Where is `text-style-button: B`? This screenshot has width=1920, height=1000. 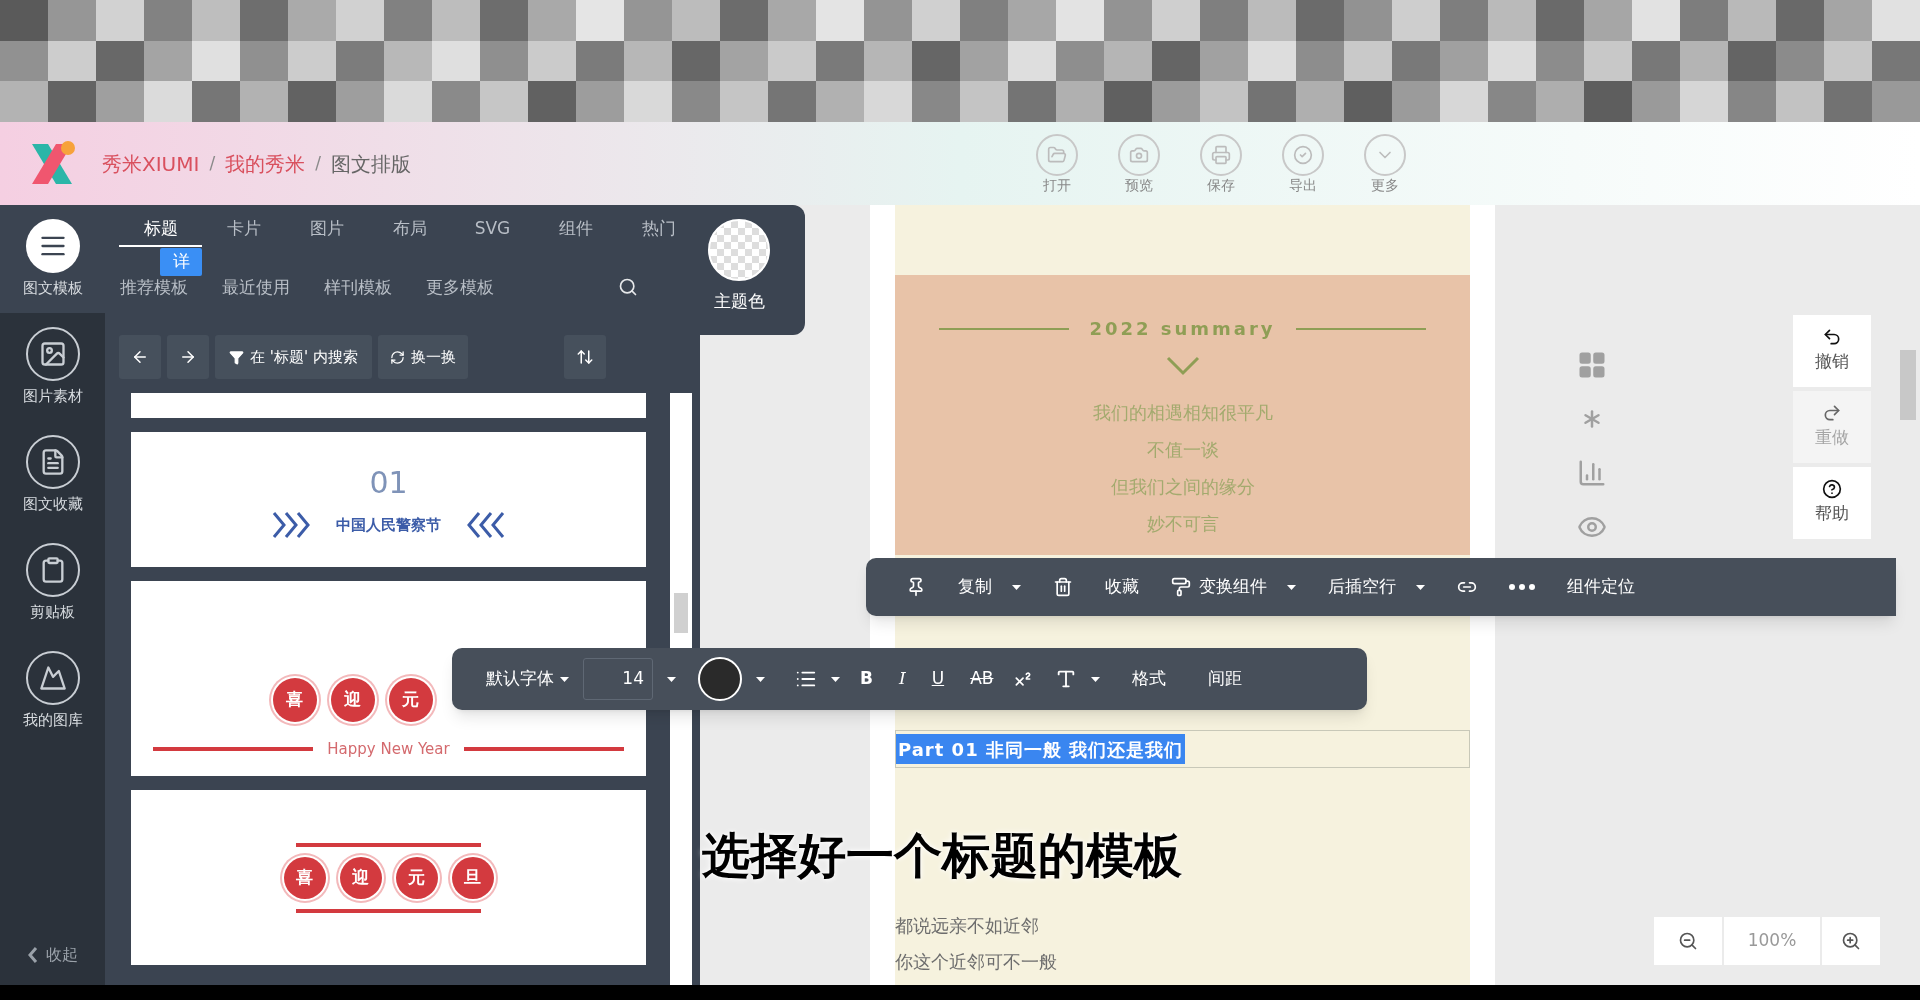
text-style-button: B is located at coordinates (866, 679).